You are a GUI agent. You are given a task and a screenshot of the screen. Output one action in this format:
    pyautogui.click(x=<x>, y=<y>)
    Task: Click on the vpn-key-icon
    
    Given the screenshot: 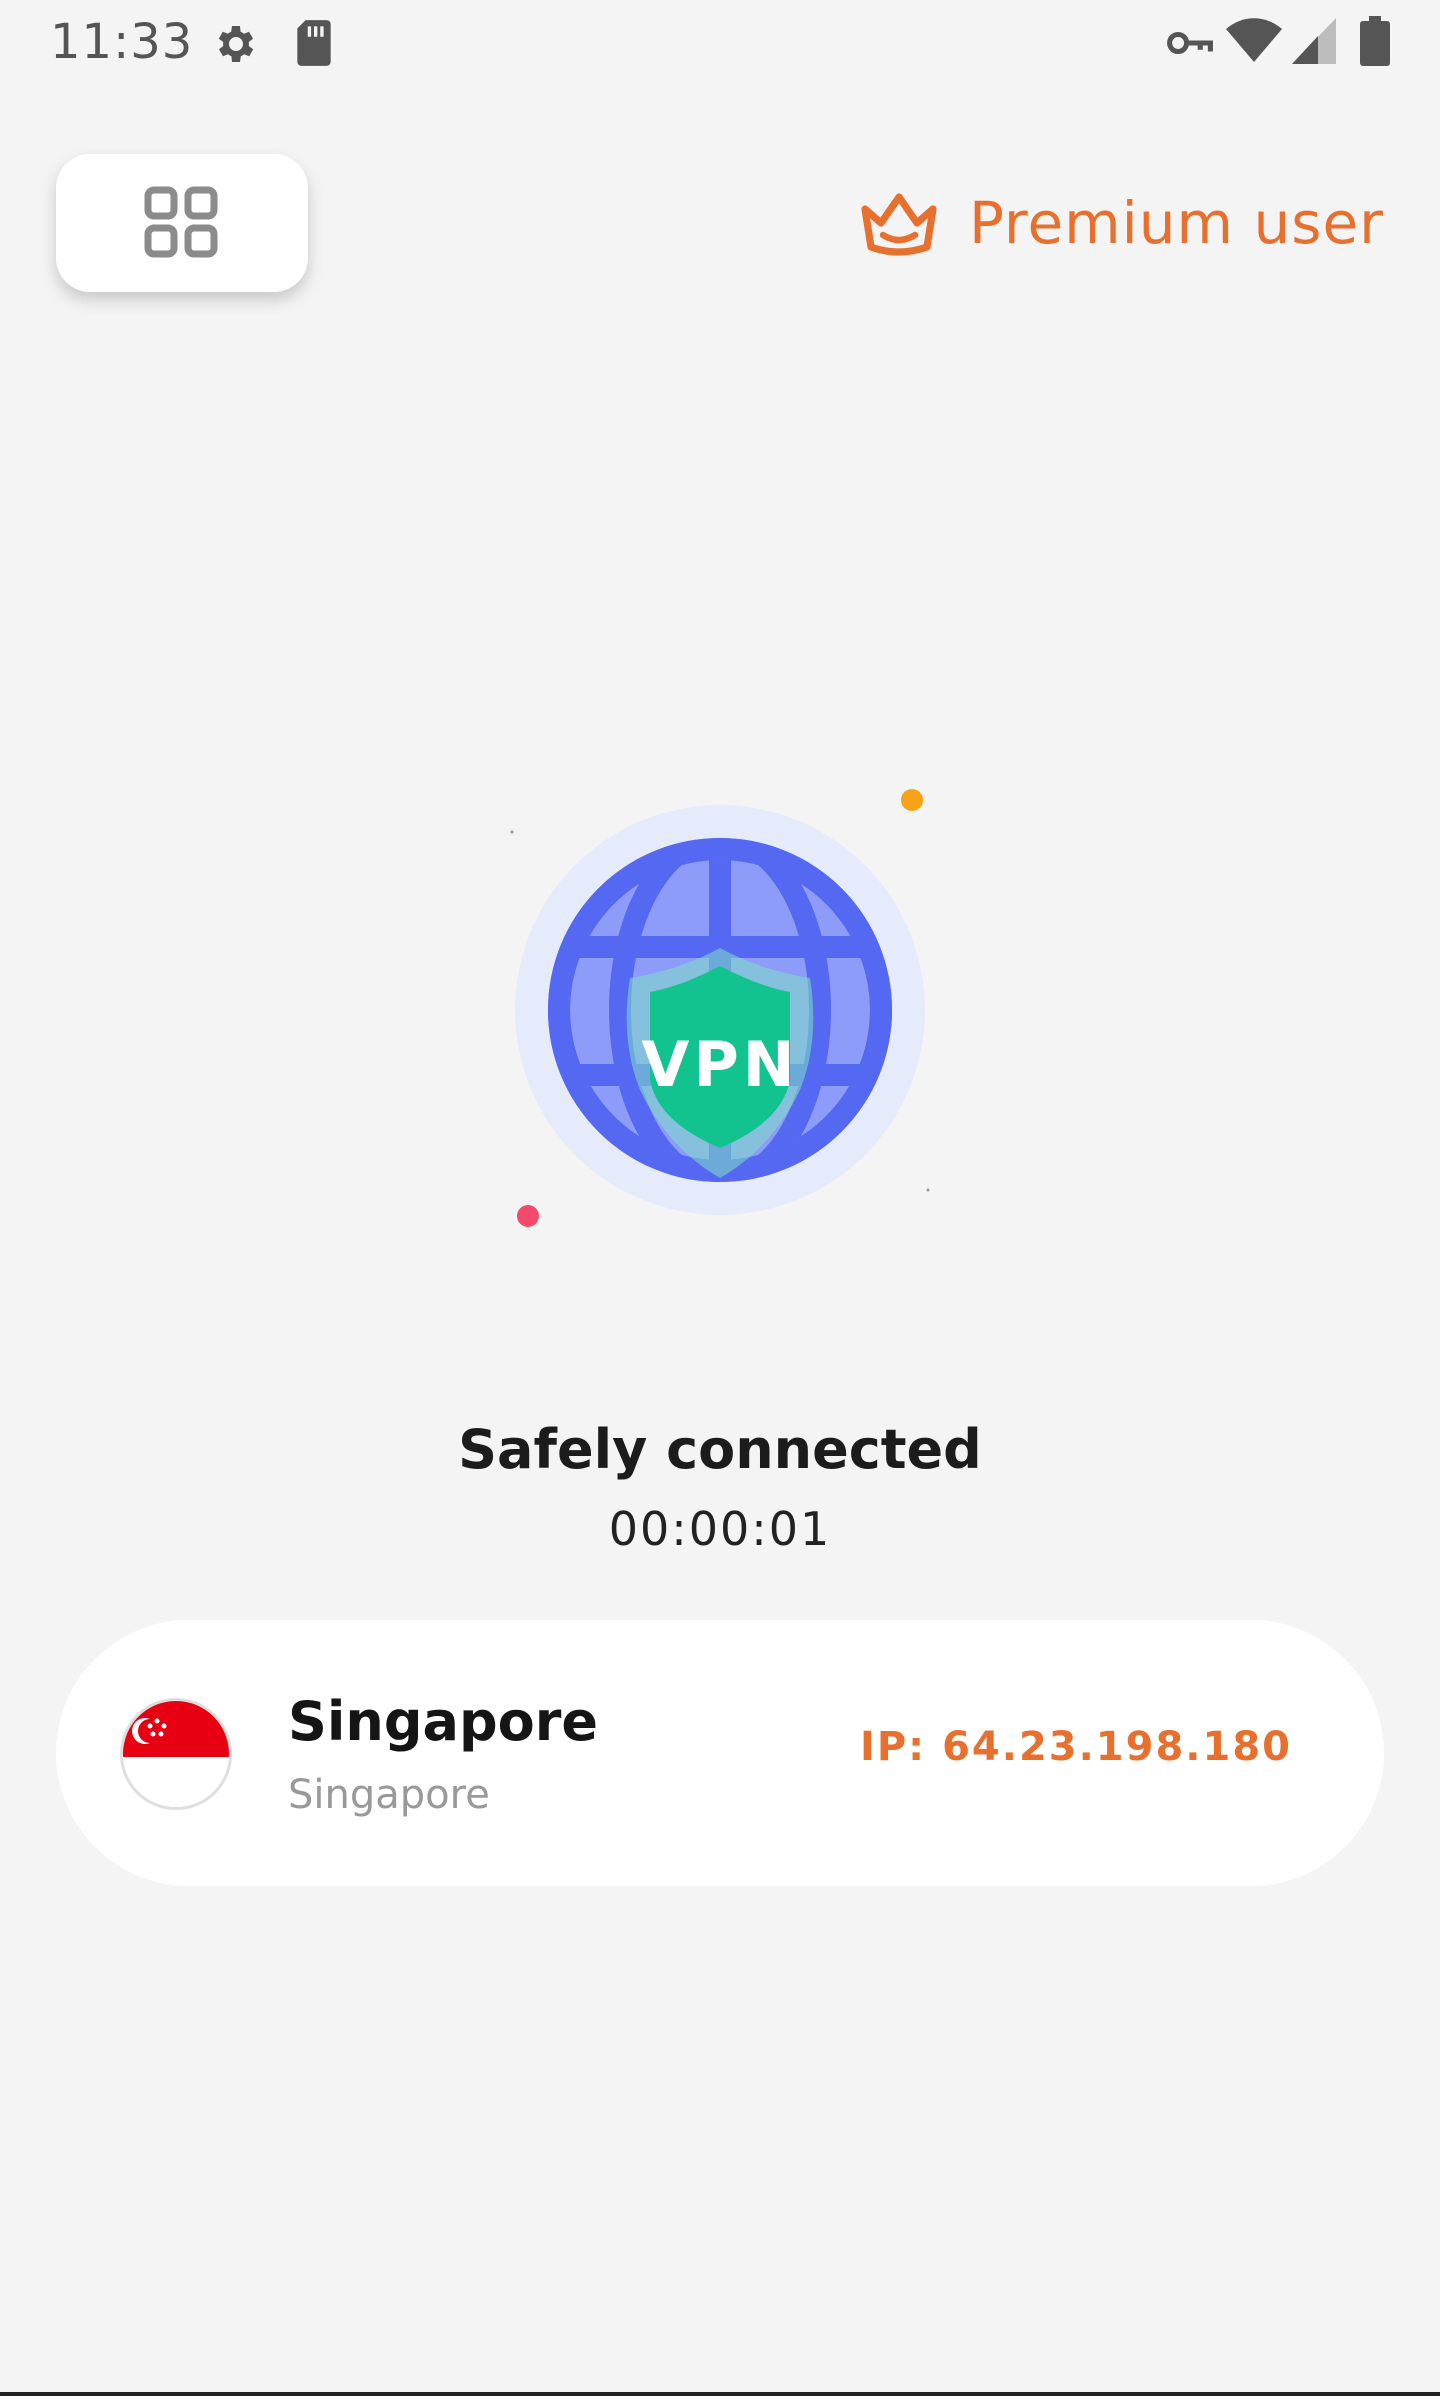 What is the action you would take?
    pyautogui.click(x=1190, y=43)
    